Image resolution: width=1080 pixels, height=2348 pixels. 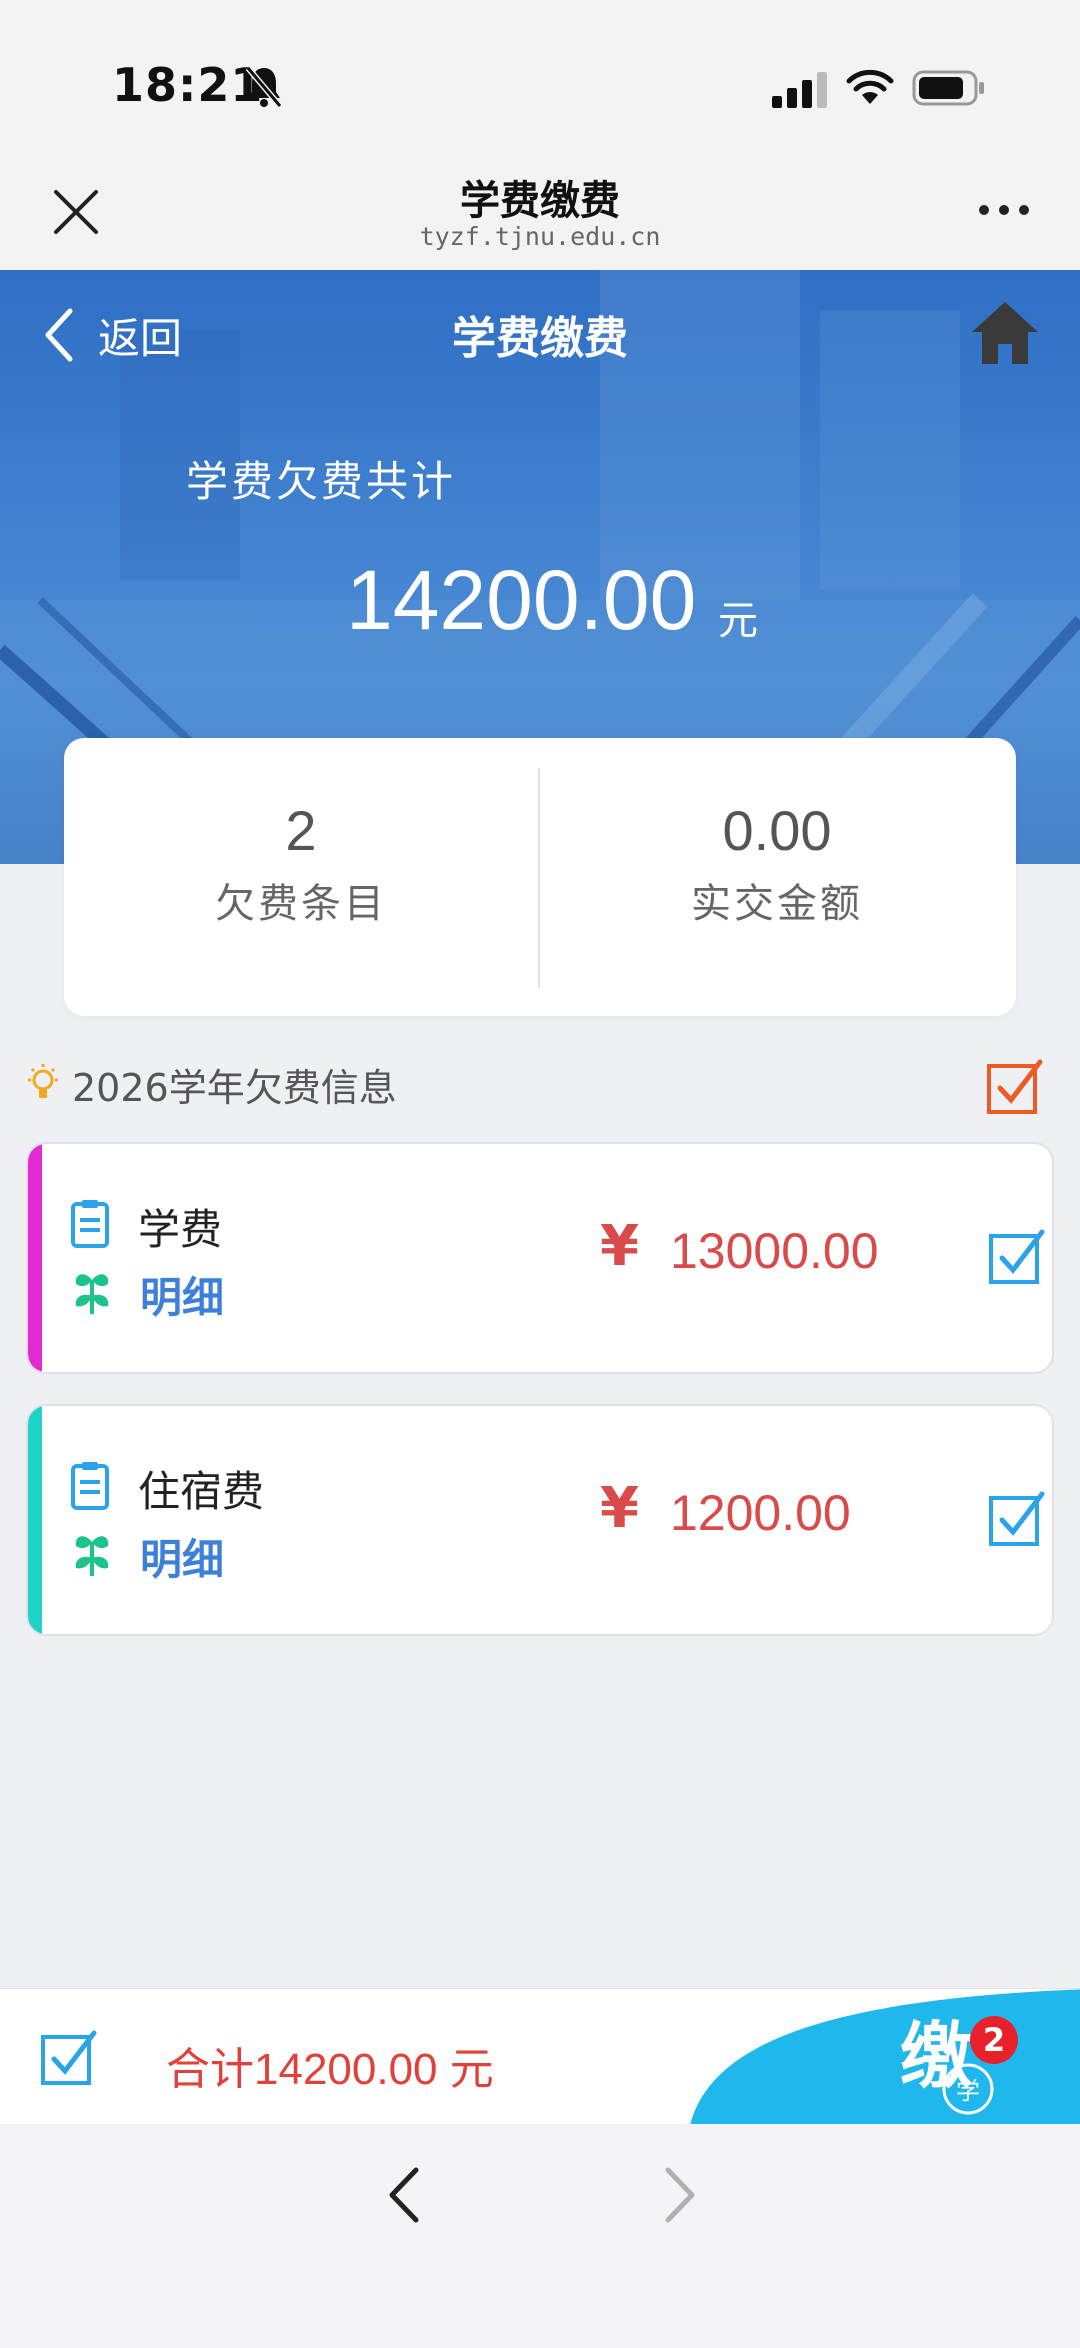 I want to click on paid-amount-value: 0.00, so click(x=777, y=830).